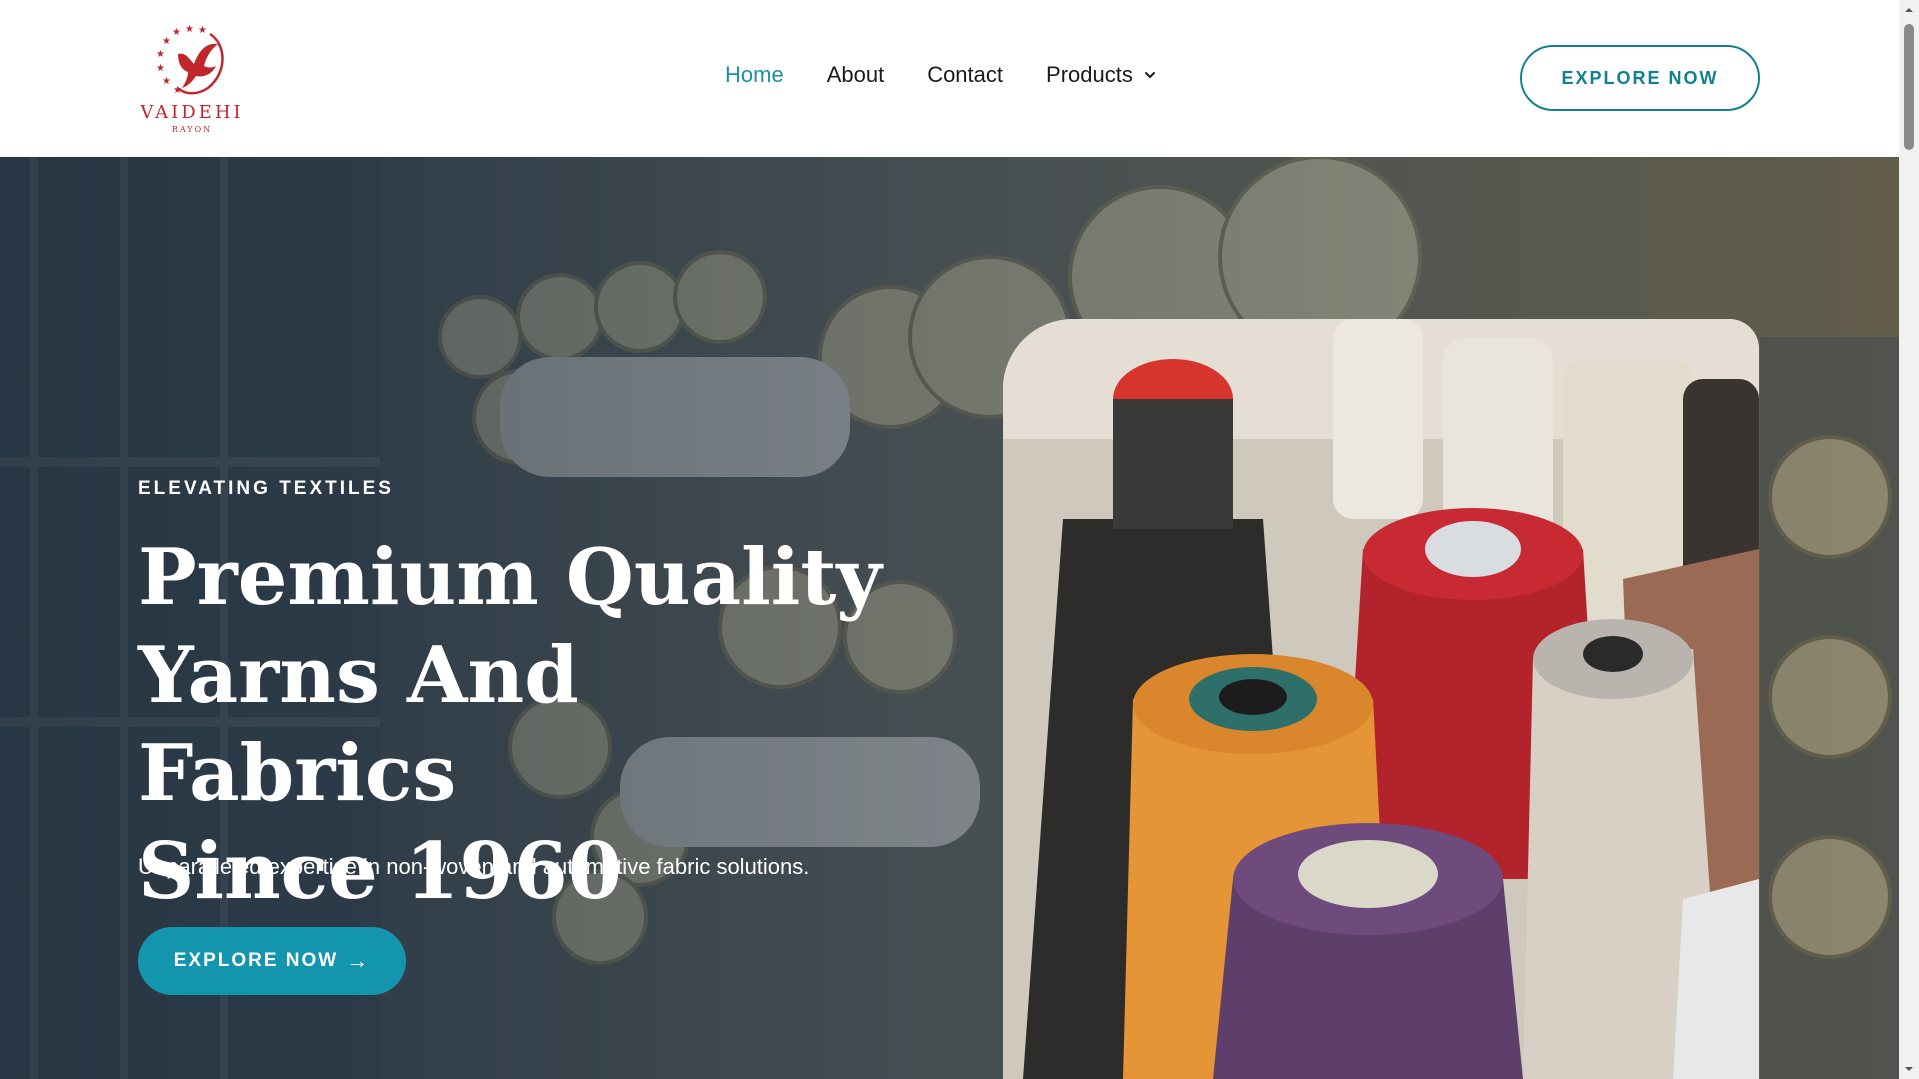 The image size is (1919, 1079). I want to click on brand-logo: ★ ★ ★ ★ ★ ★ ★ ★ VAIDEHI RAYON, so click(192, 80).